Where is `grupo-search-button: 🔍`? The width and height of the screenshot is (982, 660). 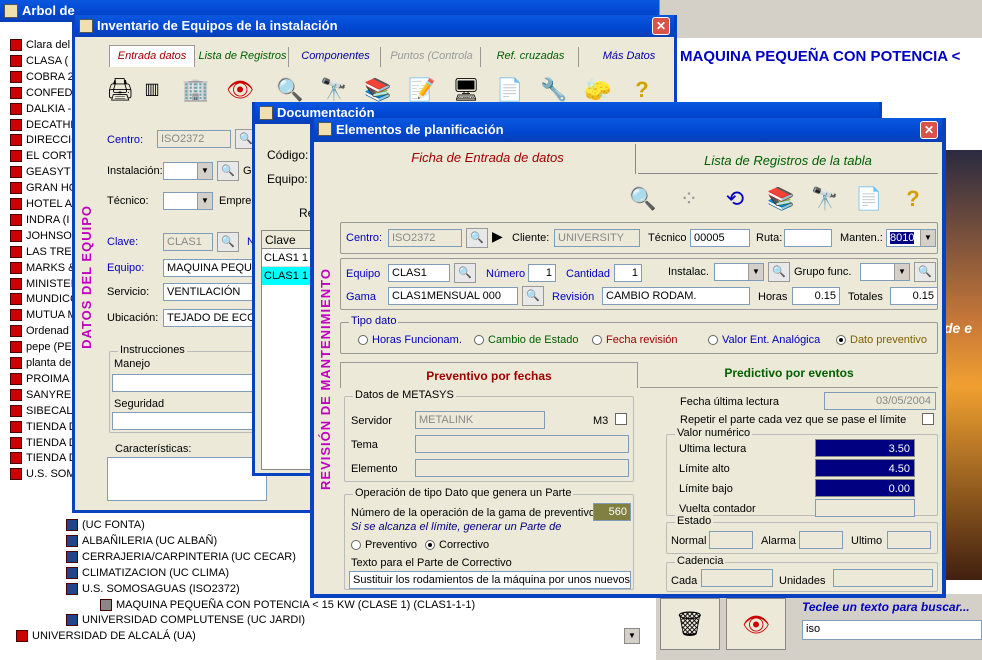 grupo-search-button: 🔍 is located at coordinates (925, 272).